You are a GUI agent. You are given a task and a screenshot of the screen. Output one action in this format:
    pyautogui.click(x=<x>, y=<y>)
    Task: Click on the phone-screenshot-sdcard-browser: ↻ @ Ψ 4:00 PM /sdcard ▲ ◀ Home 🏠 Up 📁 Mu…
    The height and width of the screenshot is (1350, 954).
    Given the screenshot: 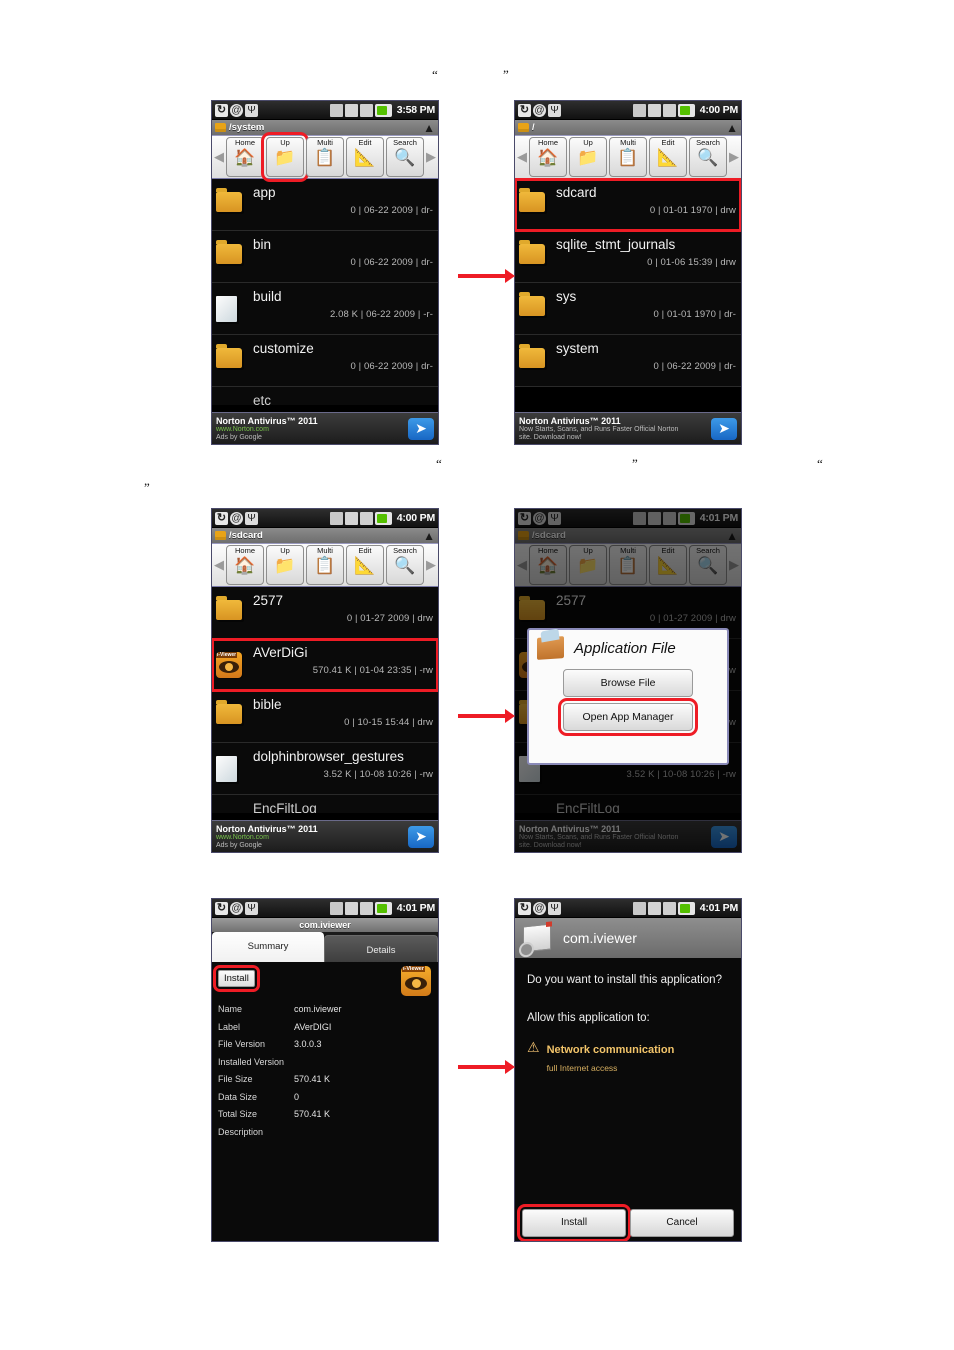 What is the action you would take?
    pyautogui.click(x=325, y=680)
    